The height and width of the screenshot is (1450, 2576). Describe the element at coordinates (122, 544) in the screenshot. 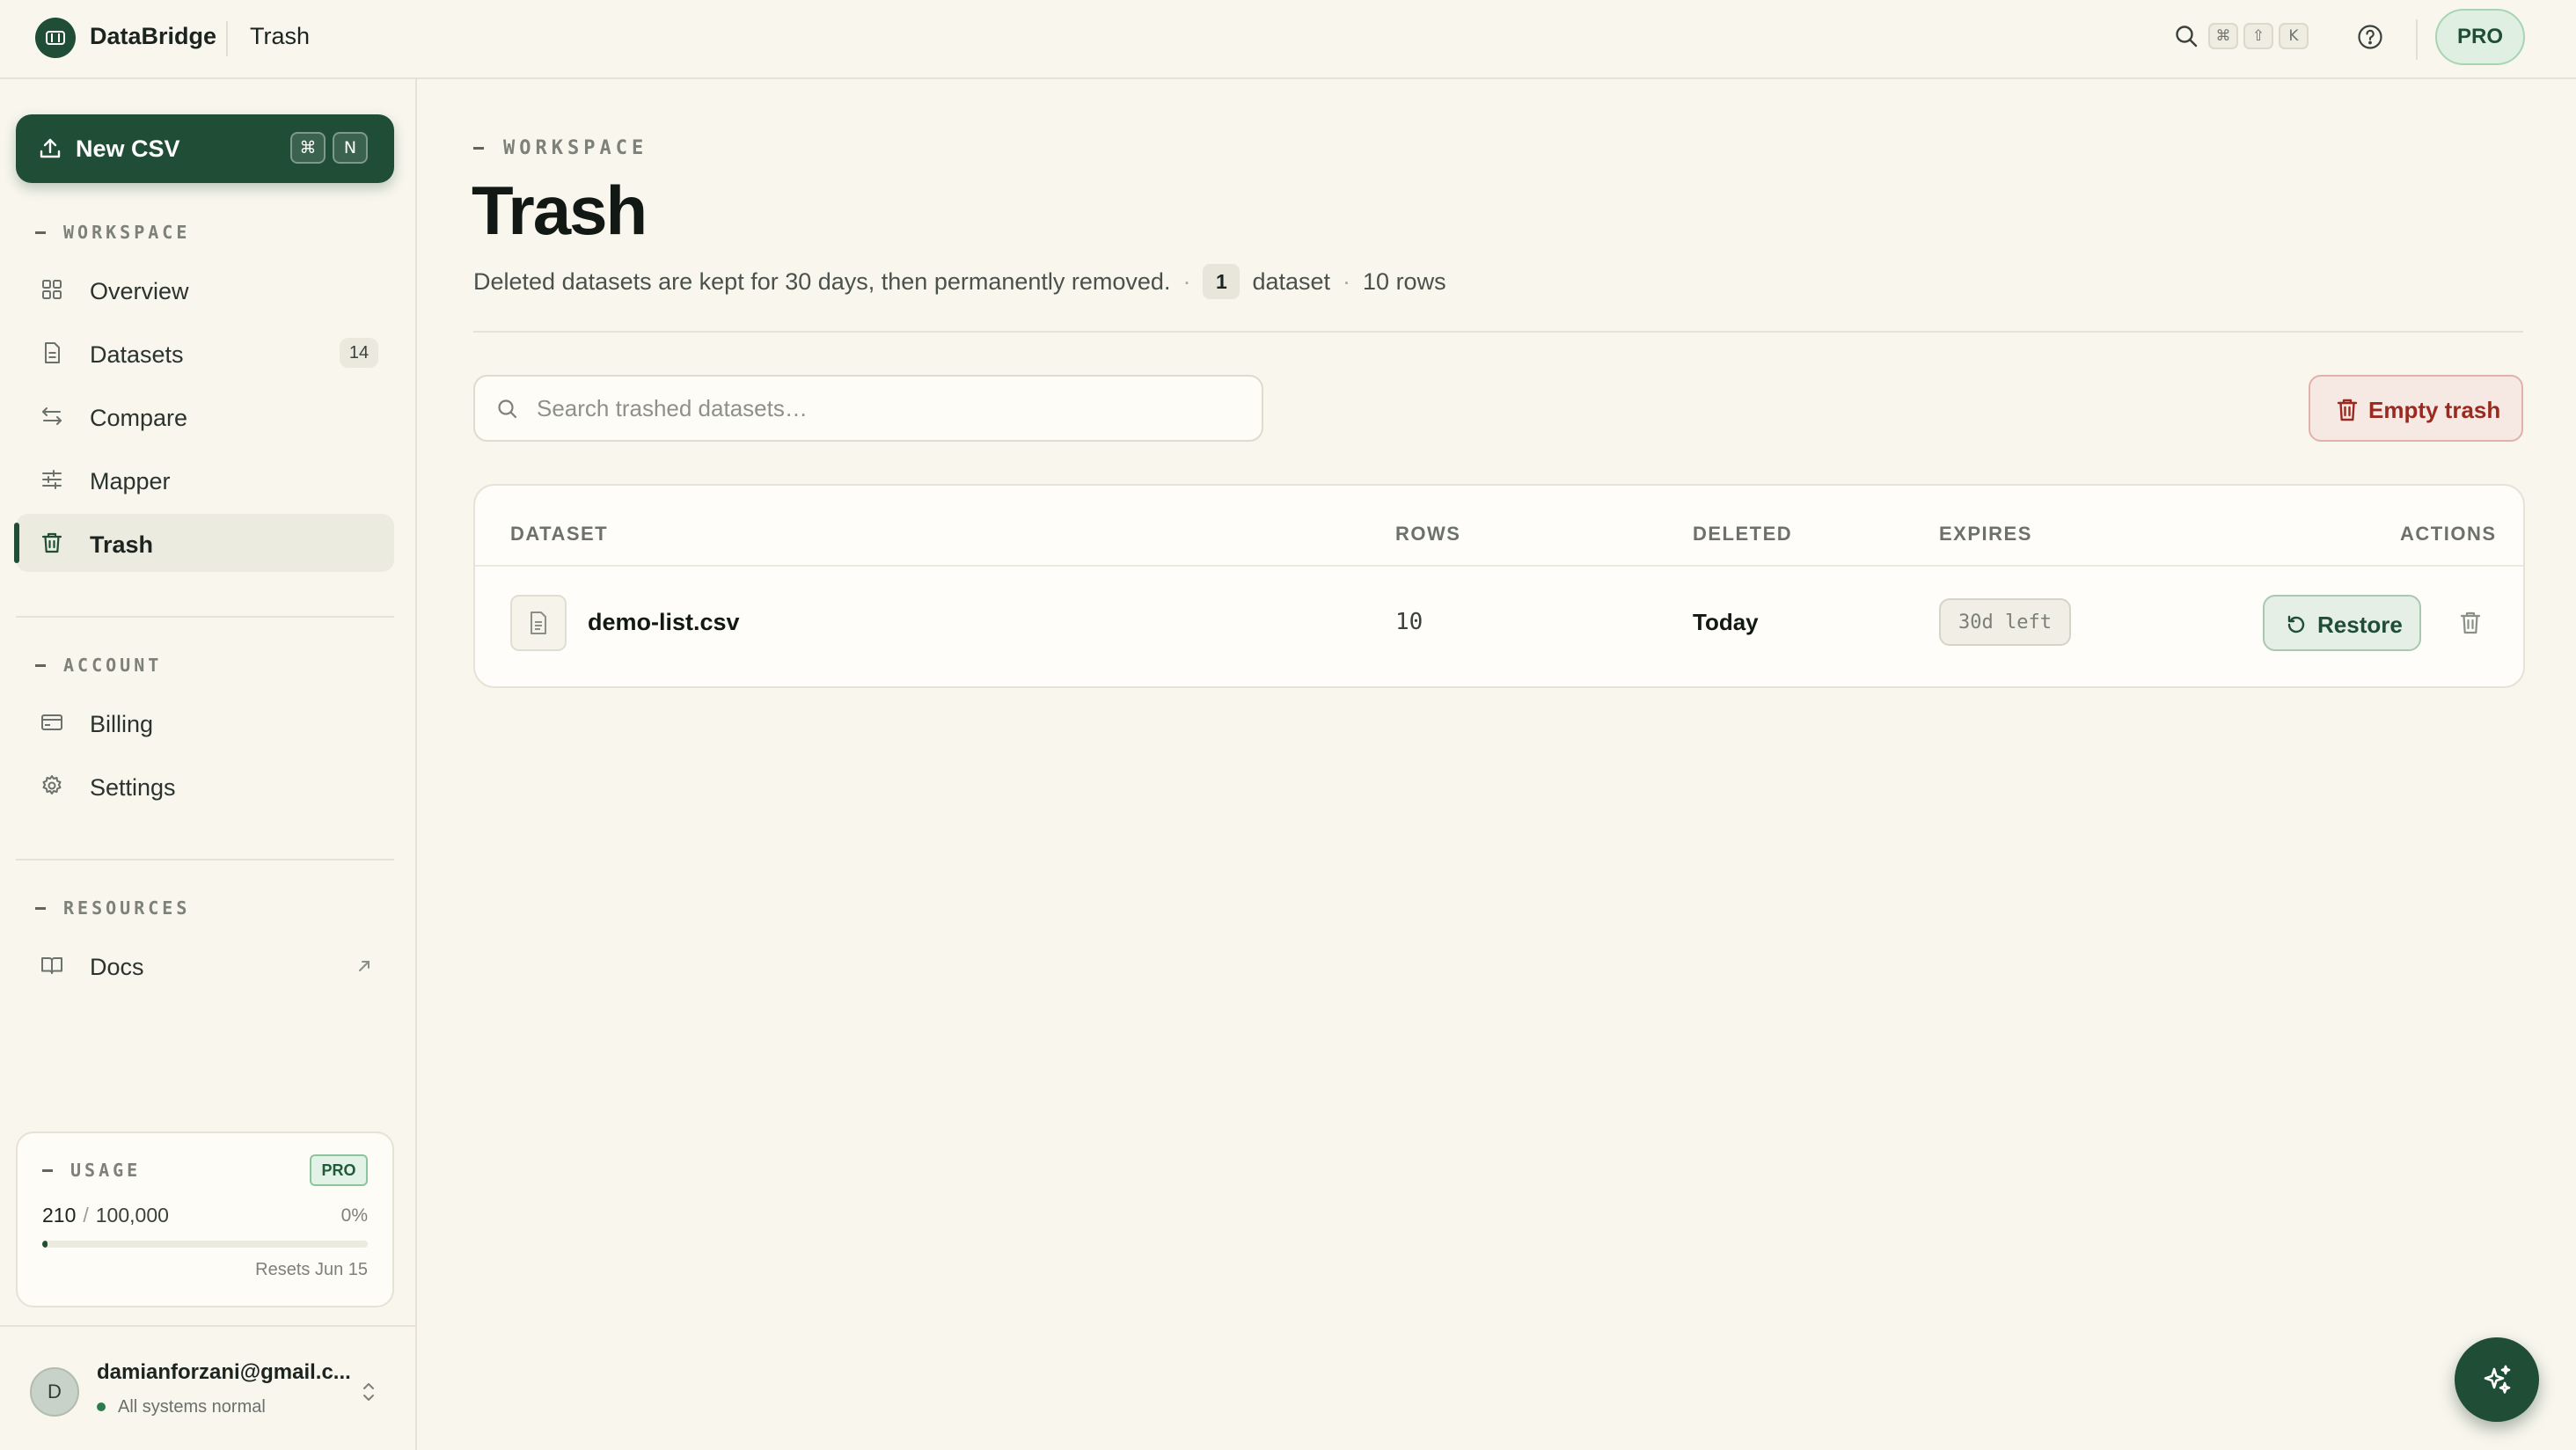

I see `sidebar-item-label: Trash` at that location.